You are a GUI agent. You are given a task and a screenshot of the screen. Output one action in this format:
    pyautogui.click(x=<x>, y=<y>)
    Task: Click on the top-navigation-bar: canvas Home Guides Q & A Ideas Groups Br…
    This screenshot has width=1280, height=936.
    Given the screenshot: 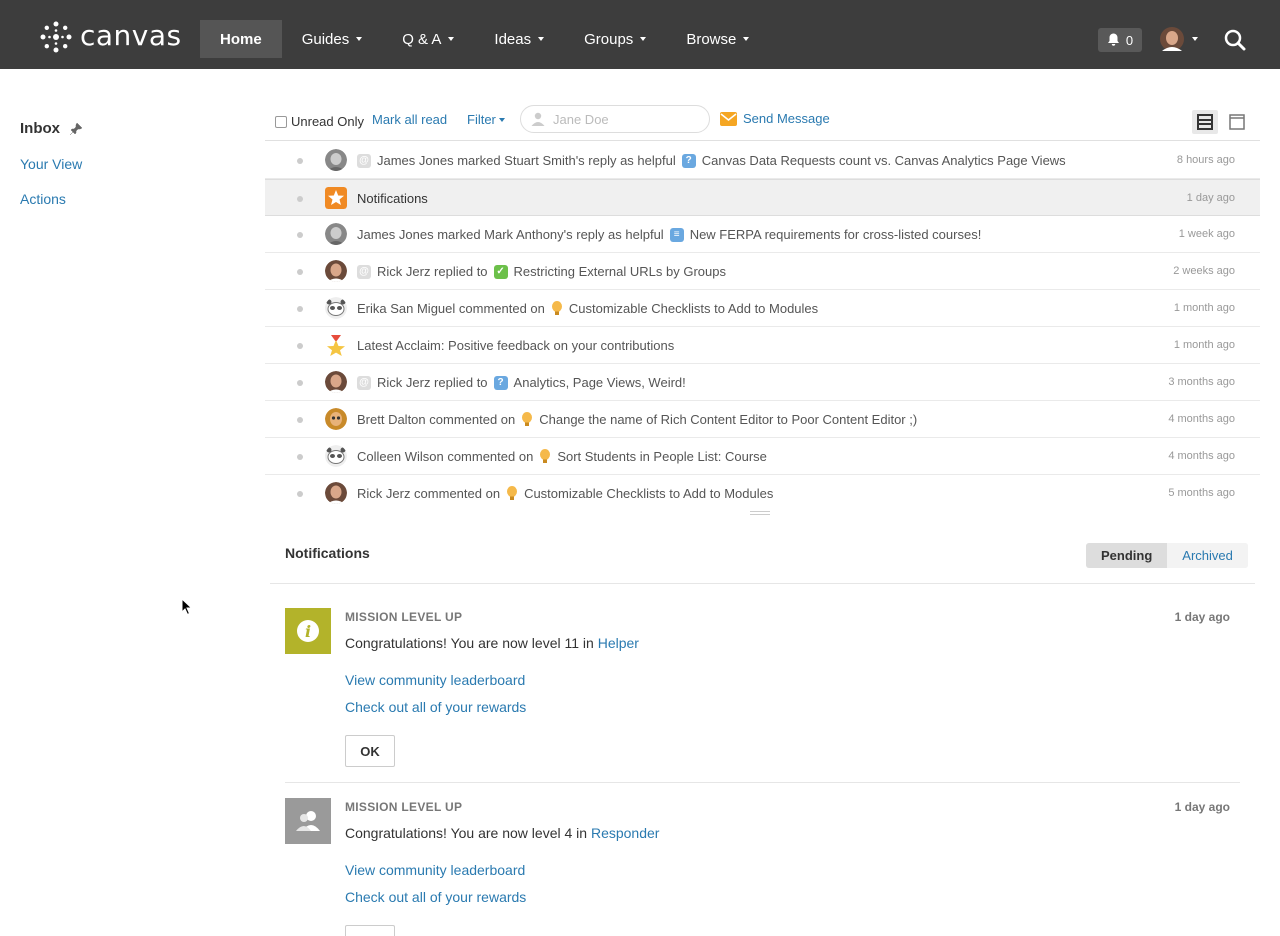 What is the action you would take?
    pyautogui.click(x=640, y=34)
    